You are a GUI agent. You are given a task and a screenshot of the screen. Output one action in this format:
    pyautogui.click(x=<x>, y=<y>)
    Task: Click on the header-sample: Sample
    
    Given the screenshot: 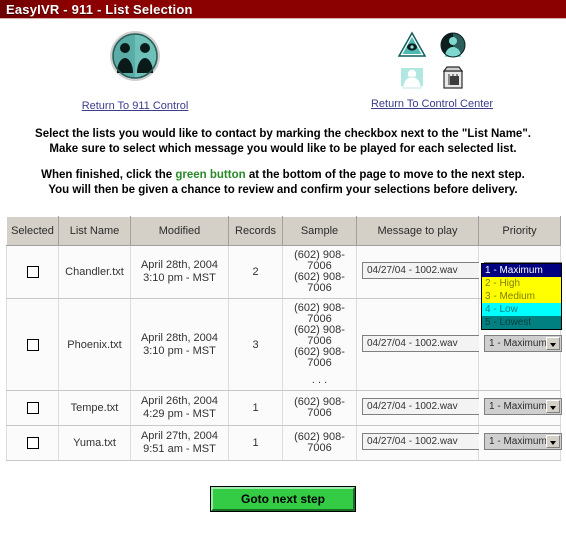 What is the action you would take?
    pyautogui.click(x=319, y=231)
    